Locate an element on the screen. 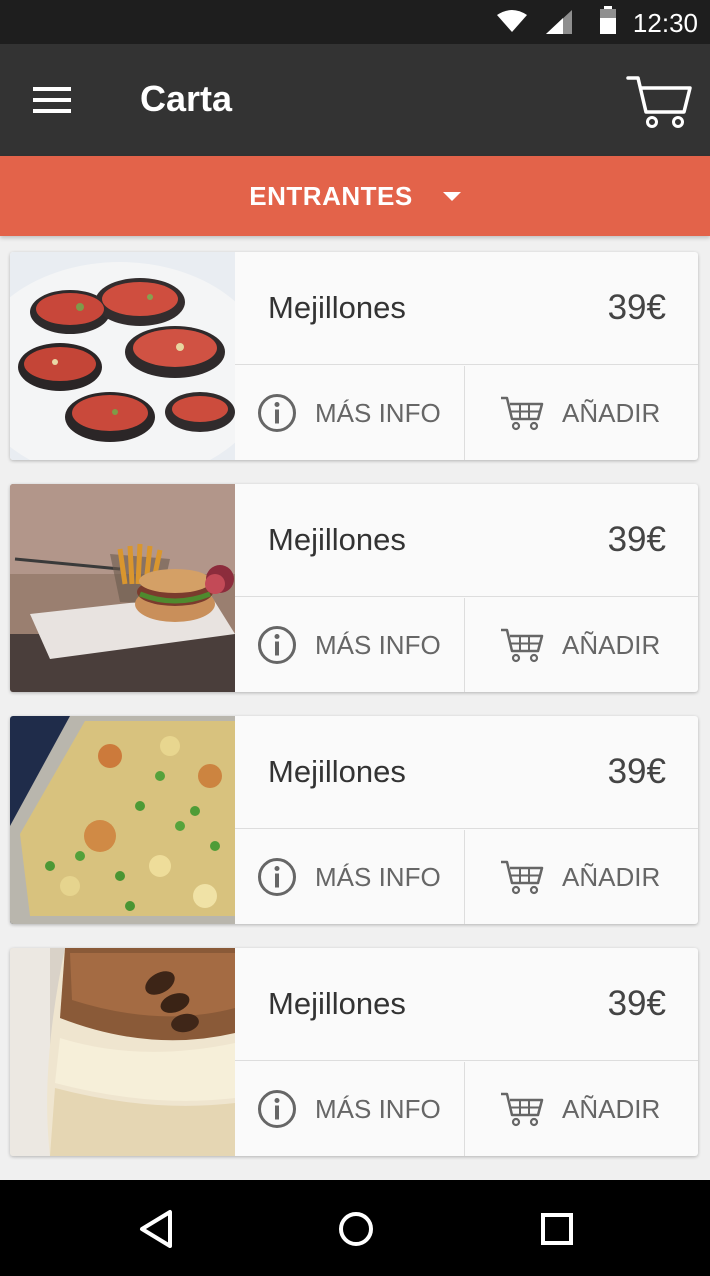 The image size is (710, 1276). chevron-down-icon is located at coordinates (451, 196).